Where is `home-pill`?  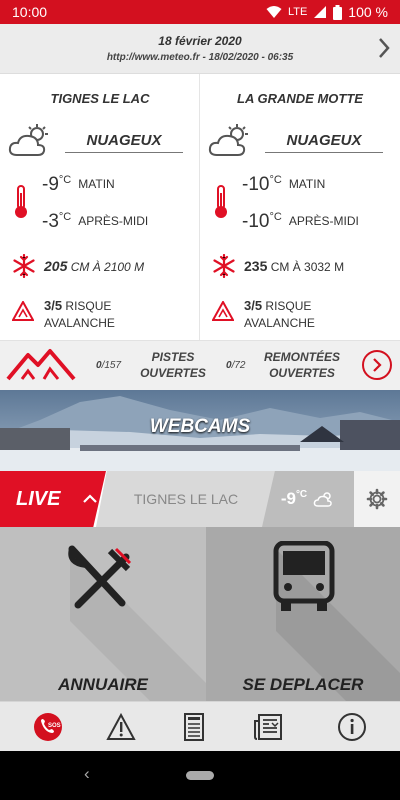
home-pill is located at coordinates (200, 775).